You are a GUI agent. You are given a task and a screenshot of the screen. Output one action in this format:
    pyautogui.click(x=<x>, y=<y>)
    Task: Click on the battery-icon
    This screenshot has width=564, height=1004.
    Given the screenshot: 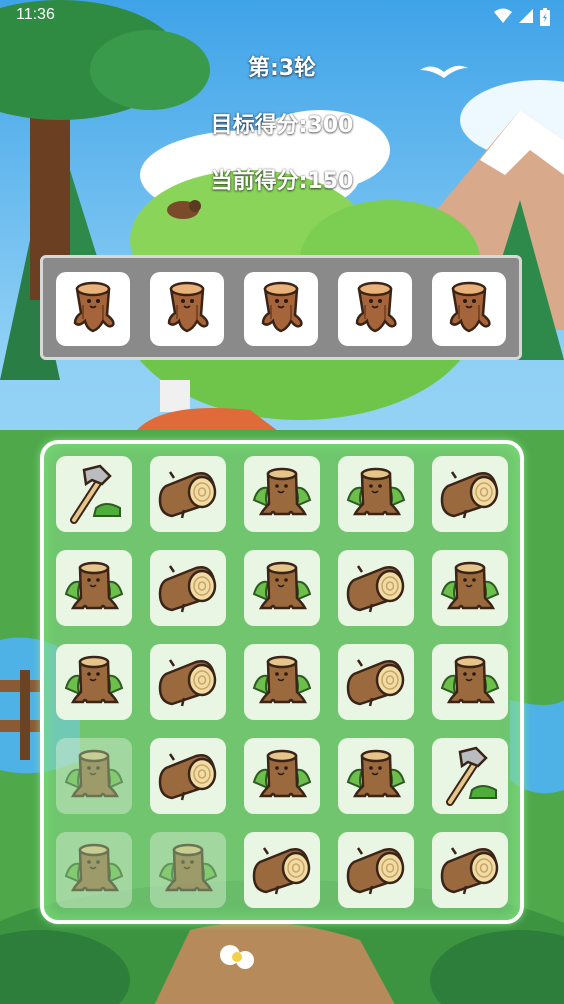 What is the action you would take?
    pyautogui.click(x=545, y=17)
    